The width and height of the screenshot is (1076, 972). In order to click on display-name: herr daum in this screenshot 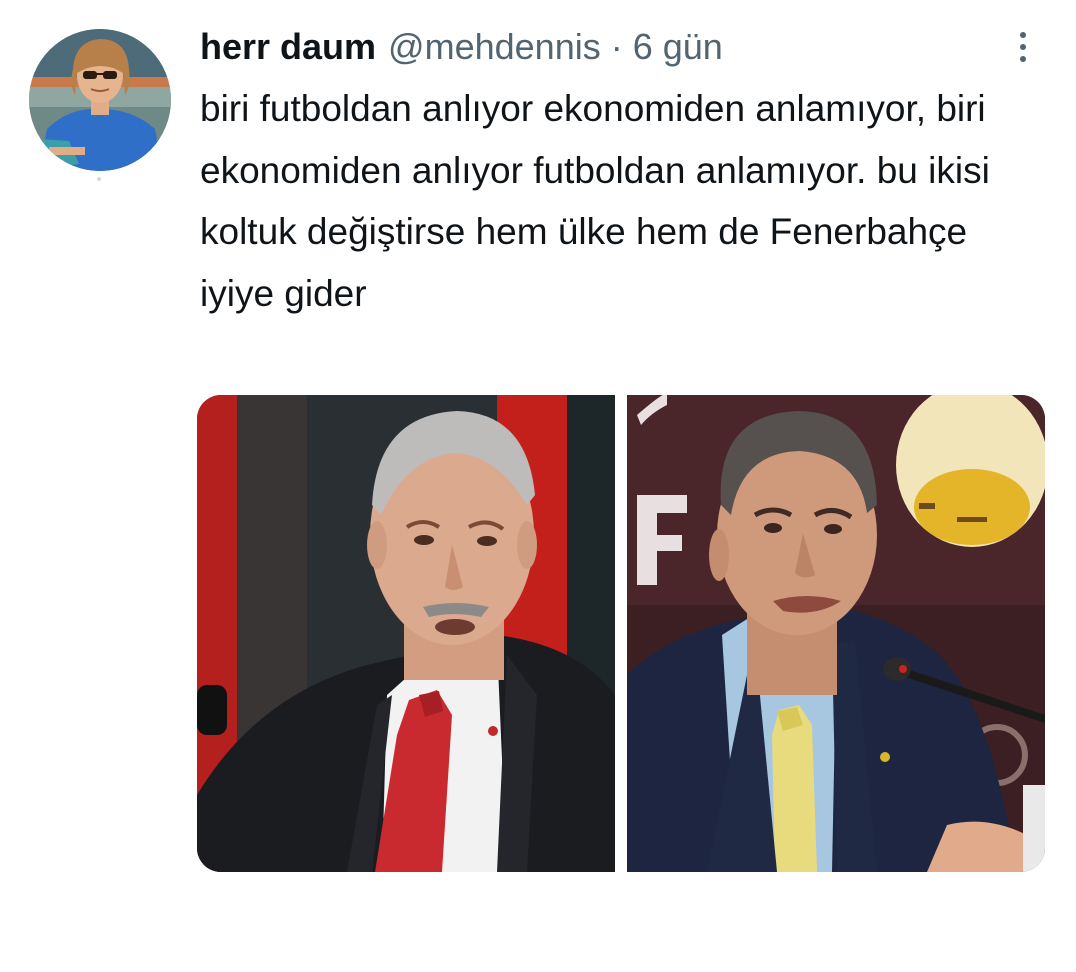, I will do `click(288, 47)`.